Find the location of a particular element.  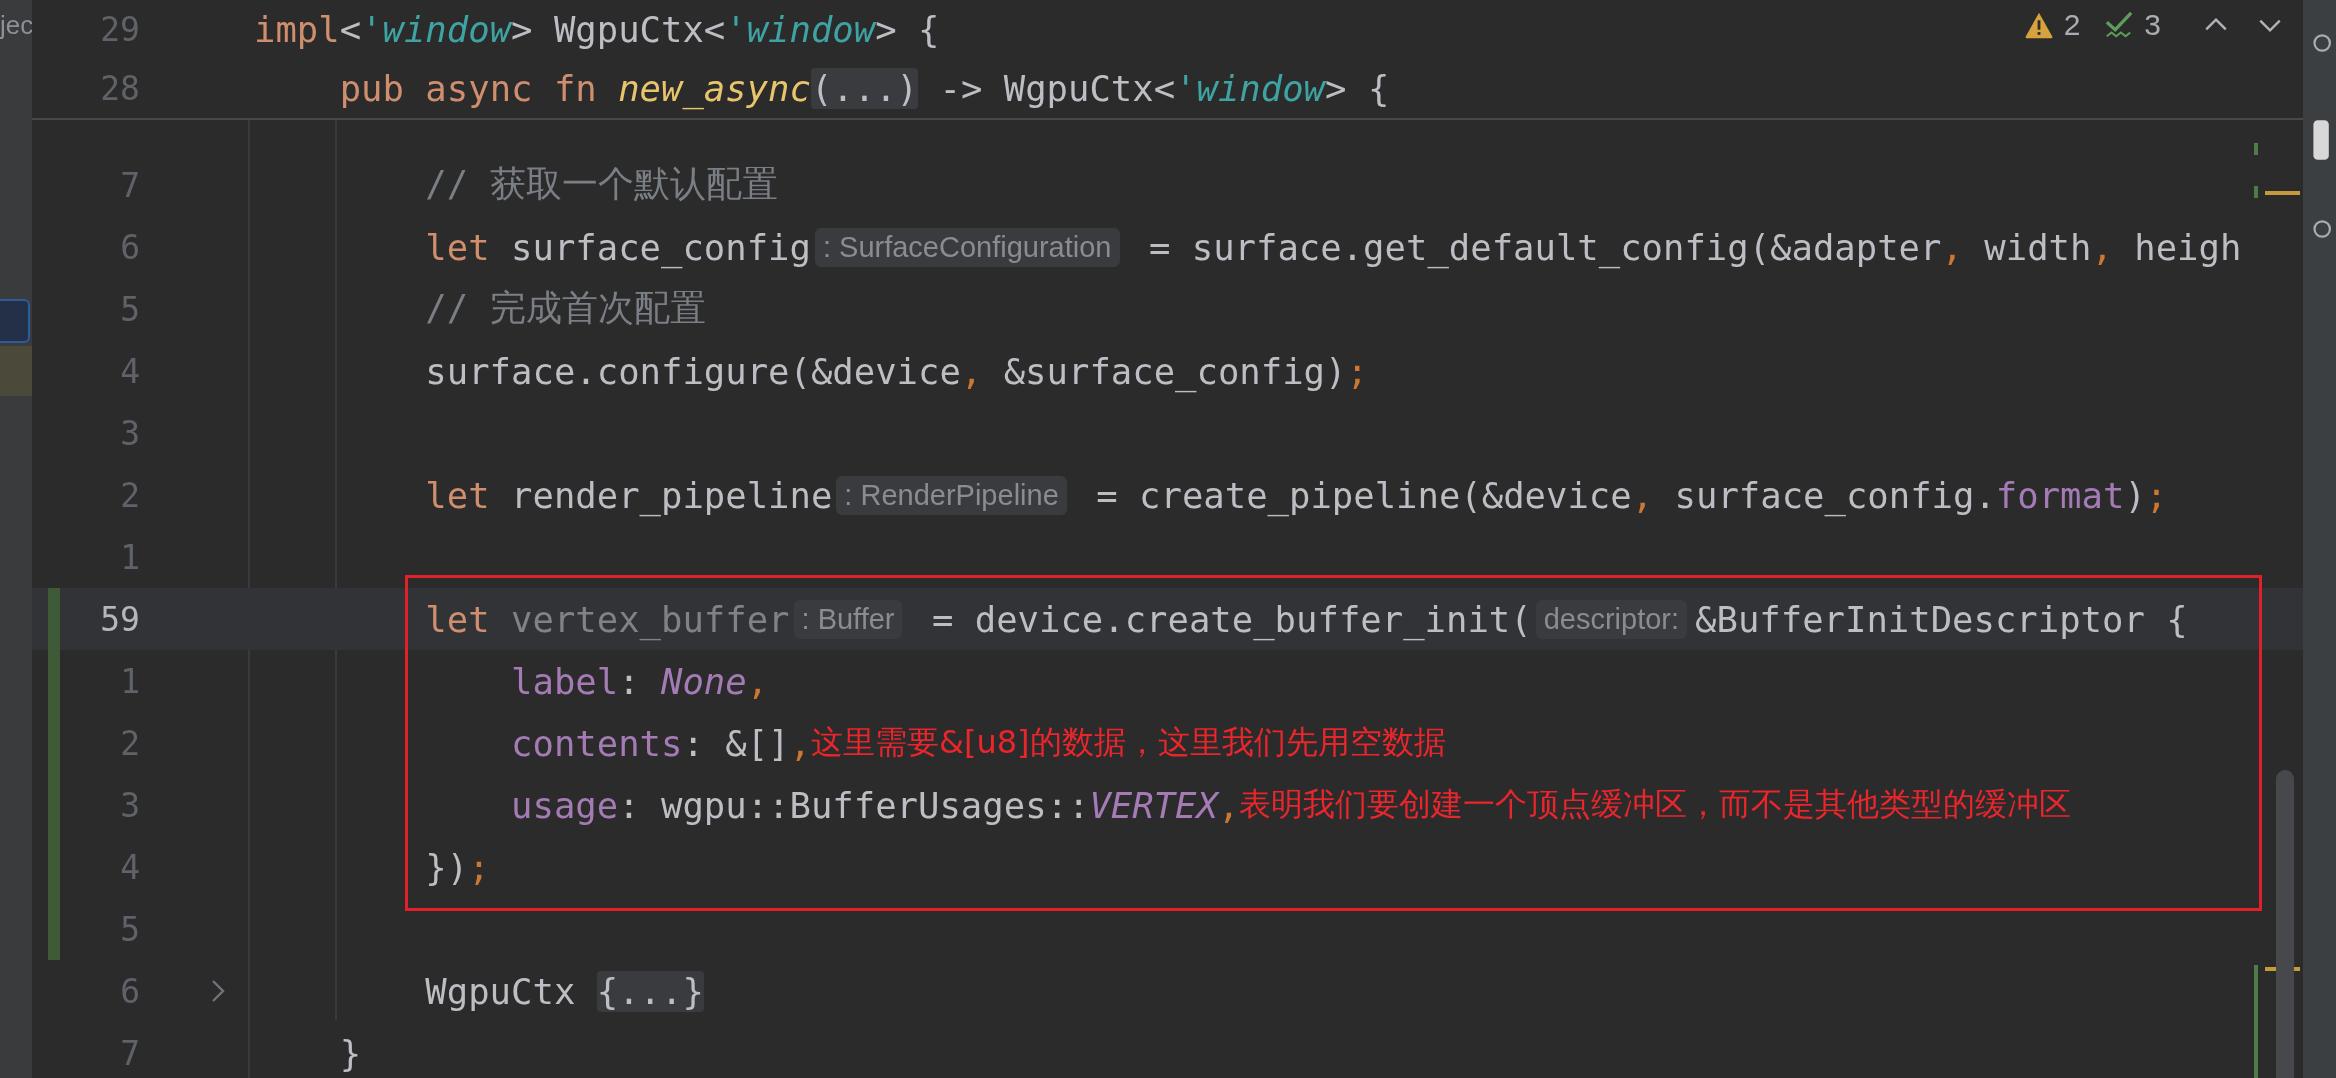

folded-code: (...) is located at coordinates (864, 88).